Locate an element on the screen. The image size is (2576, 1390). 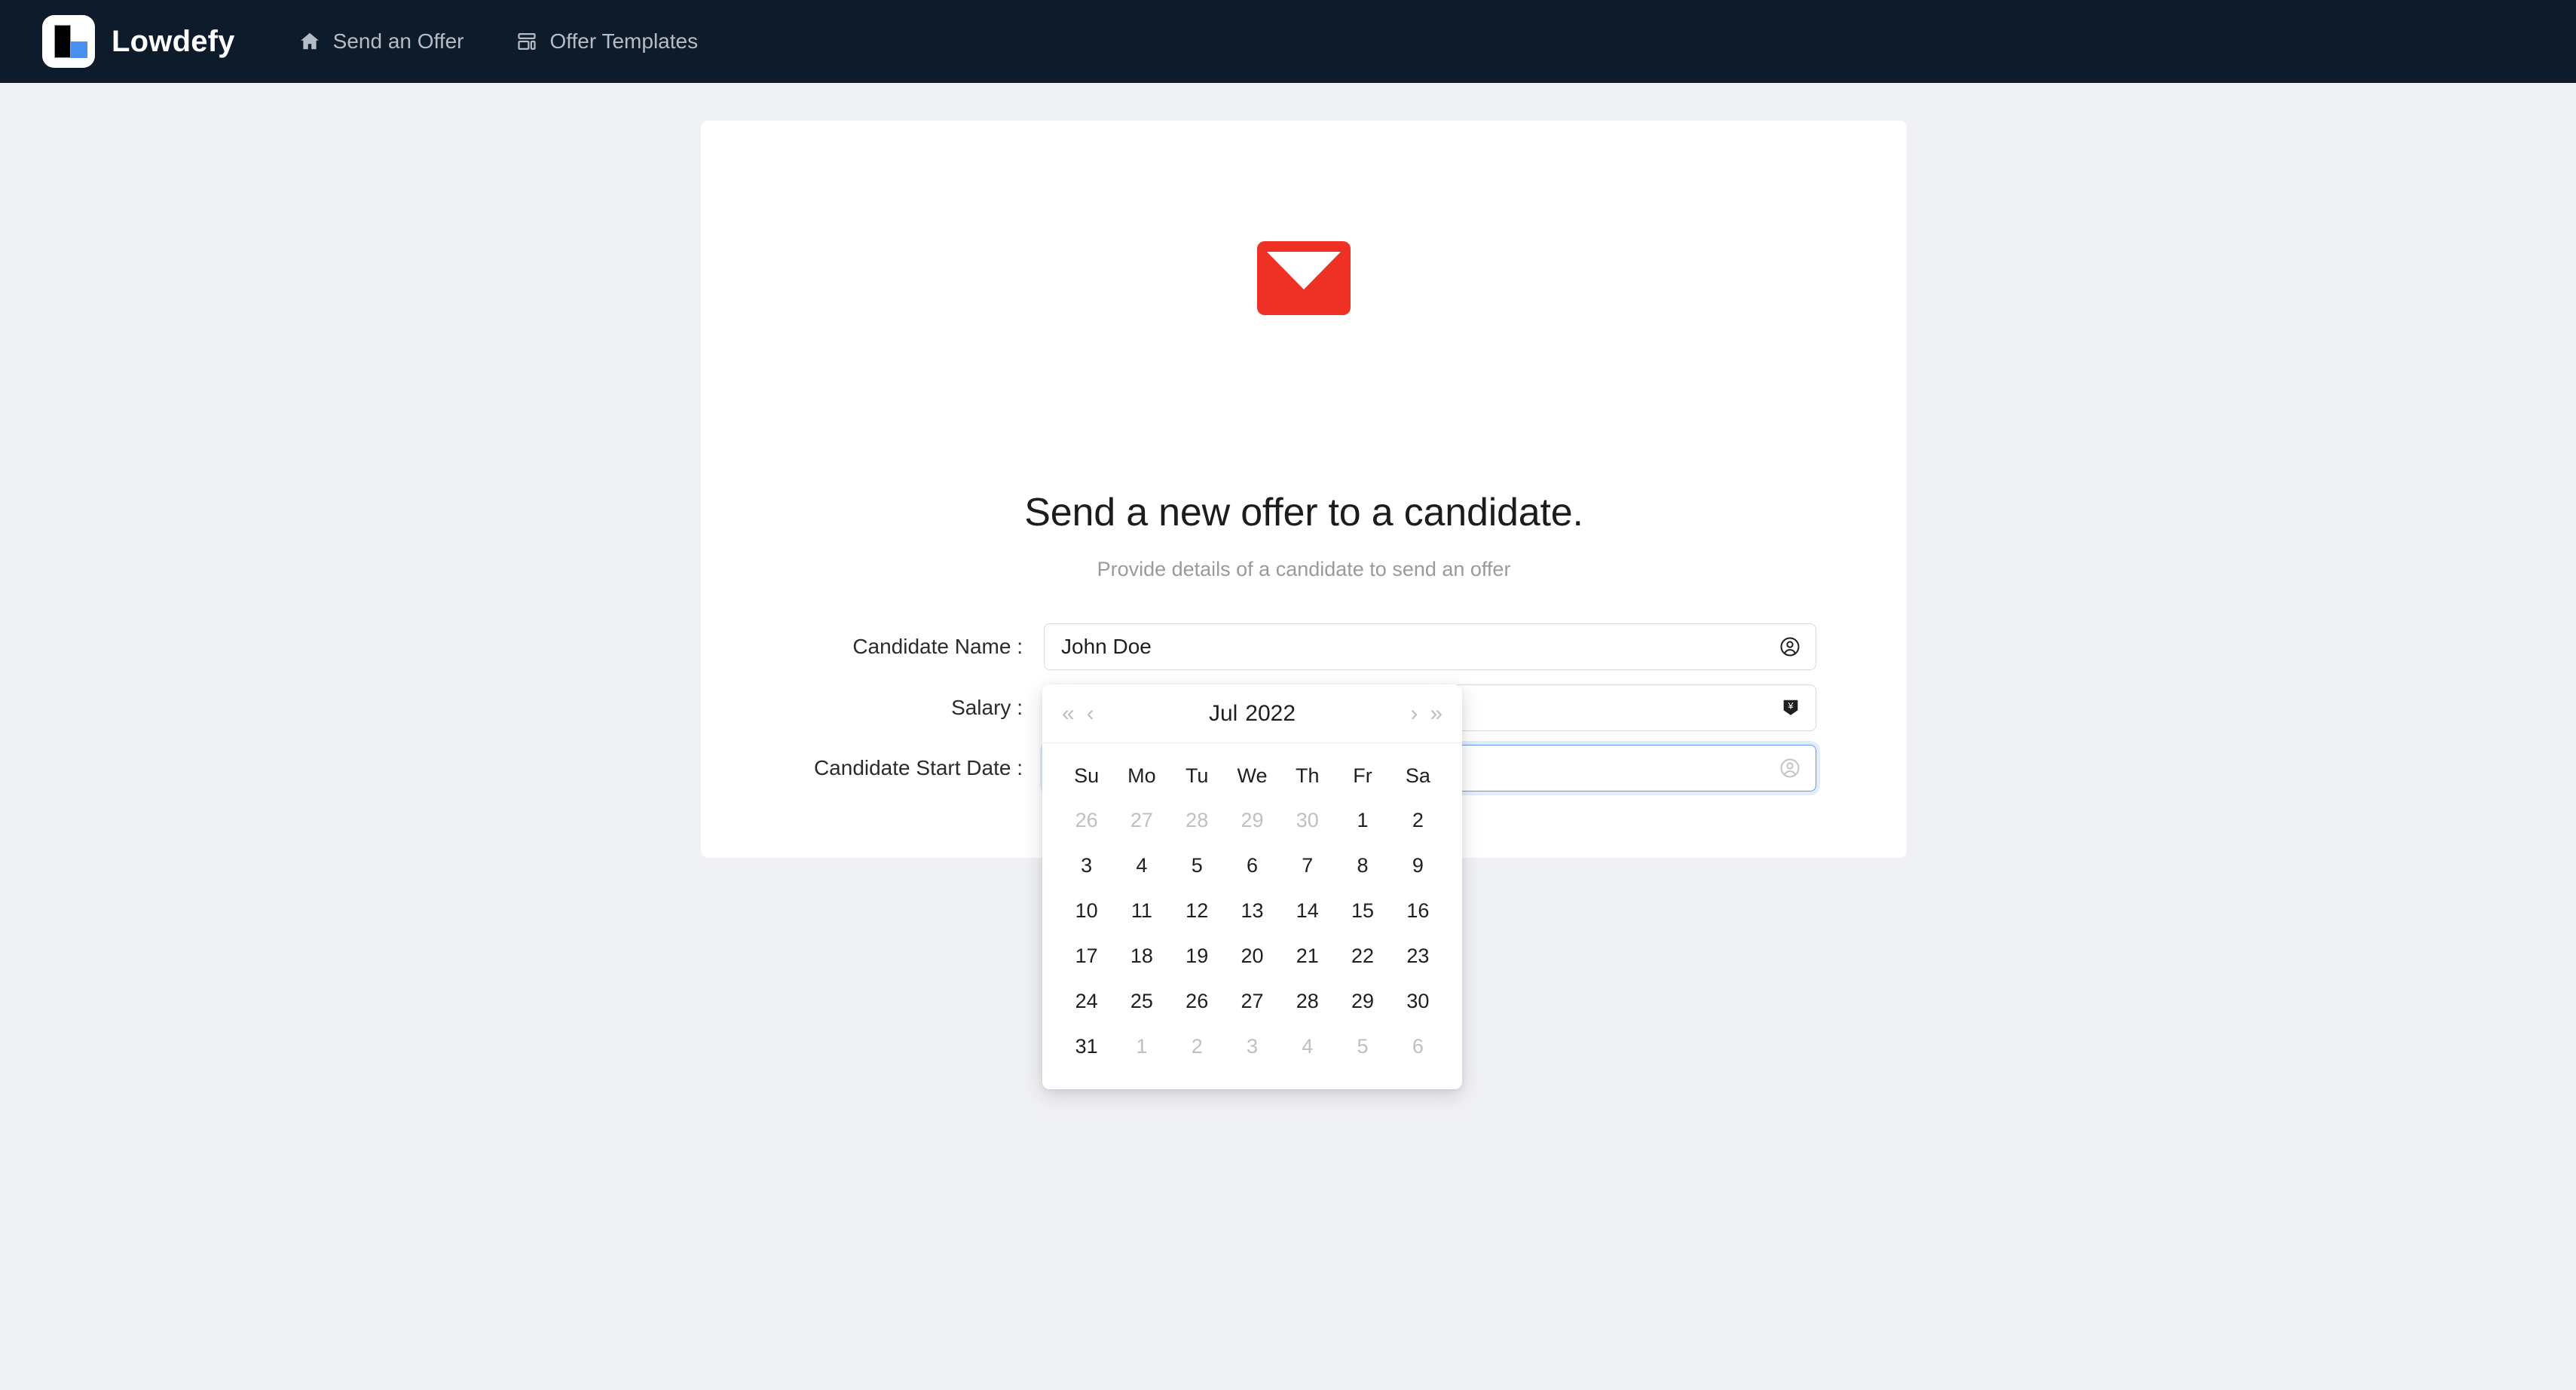
calendar-day-label: 22 is located at coordinates (1363, 956).